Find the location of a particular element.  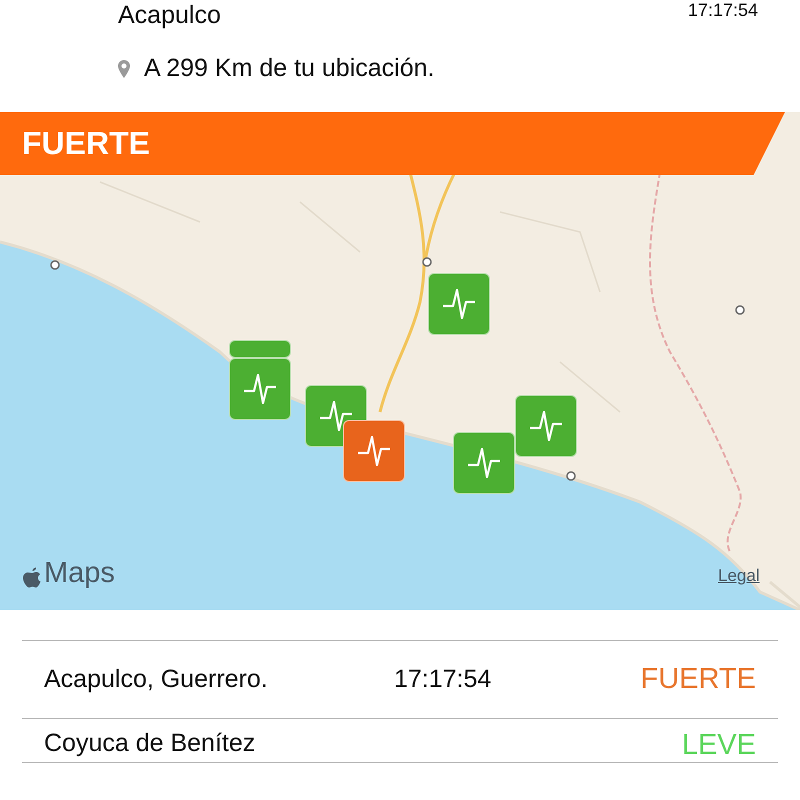

apple-icon is located at coordinates (32, 578).